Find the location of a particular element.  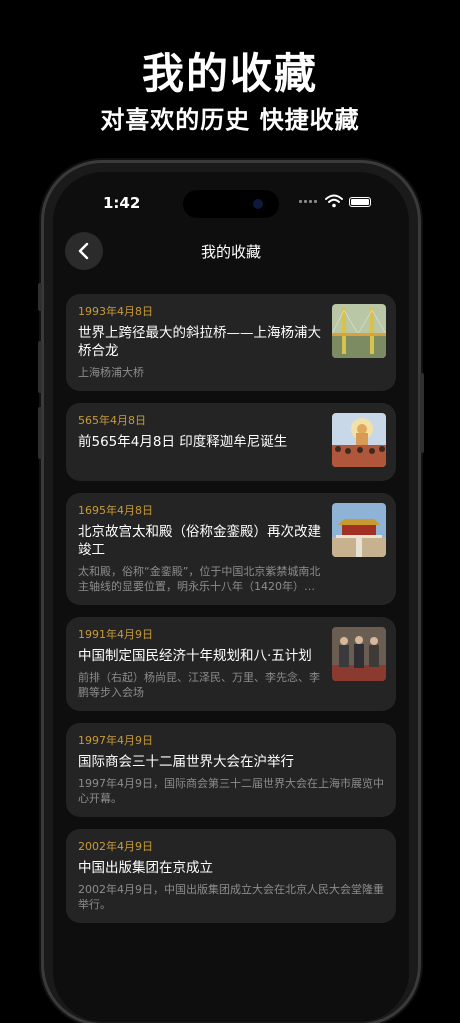

phone-power-button is located at coordinates (422, 413).